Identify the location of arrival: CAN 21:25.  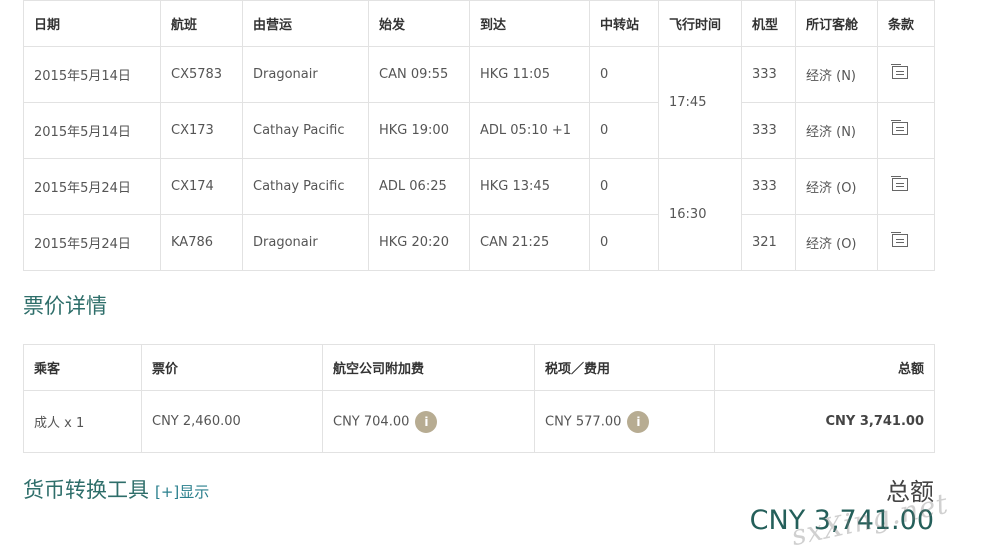
(529, 242).